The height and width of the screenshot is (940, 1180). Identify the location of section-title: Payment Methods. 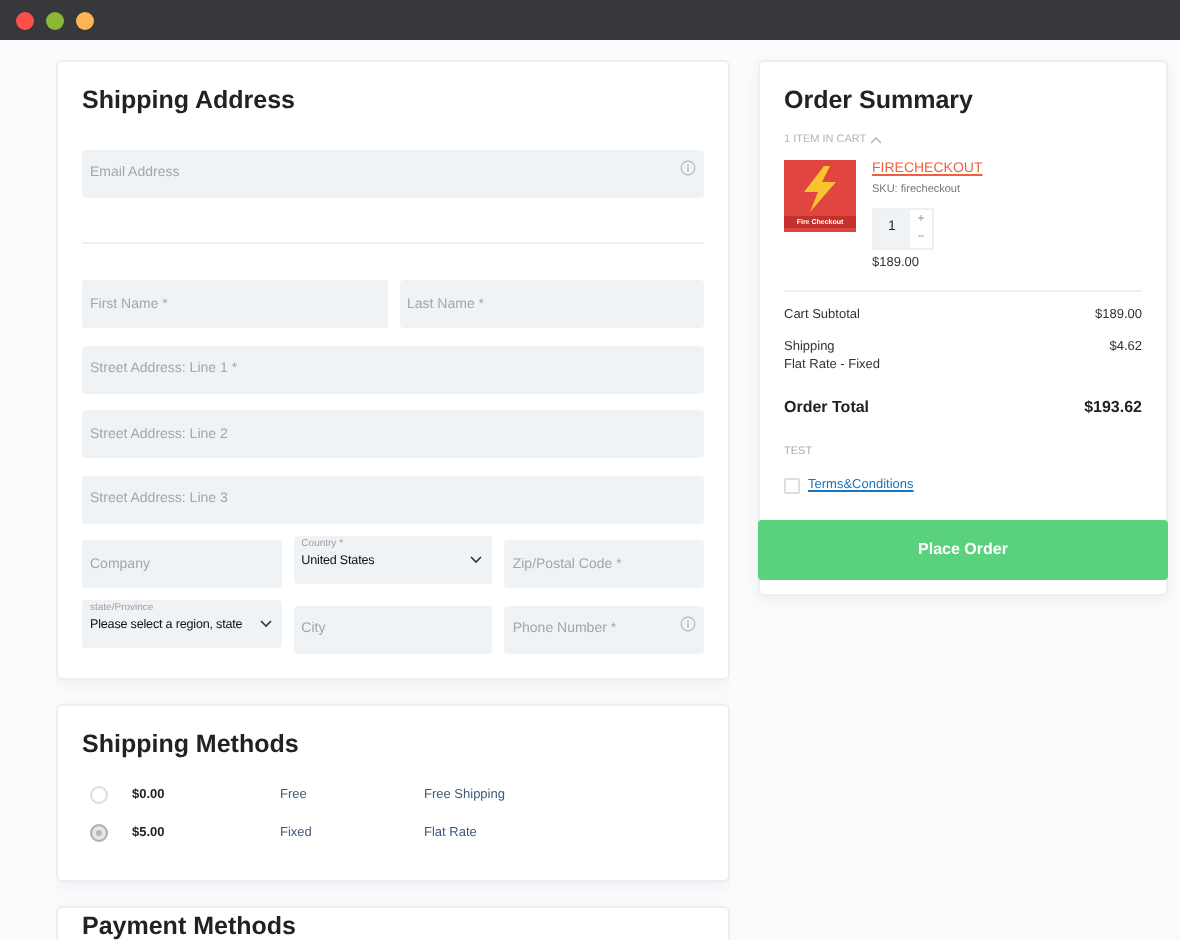
(190, 927).